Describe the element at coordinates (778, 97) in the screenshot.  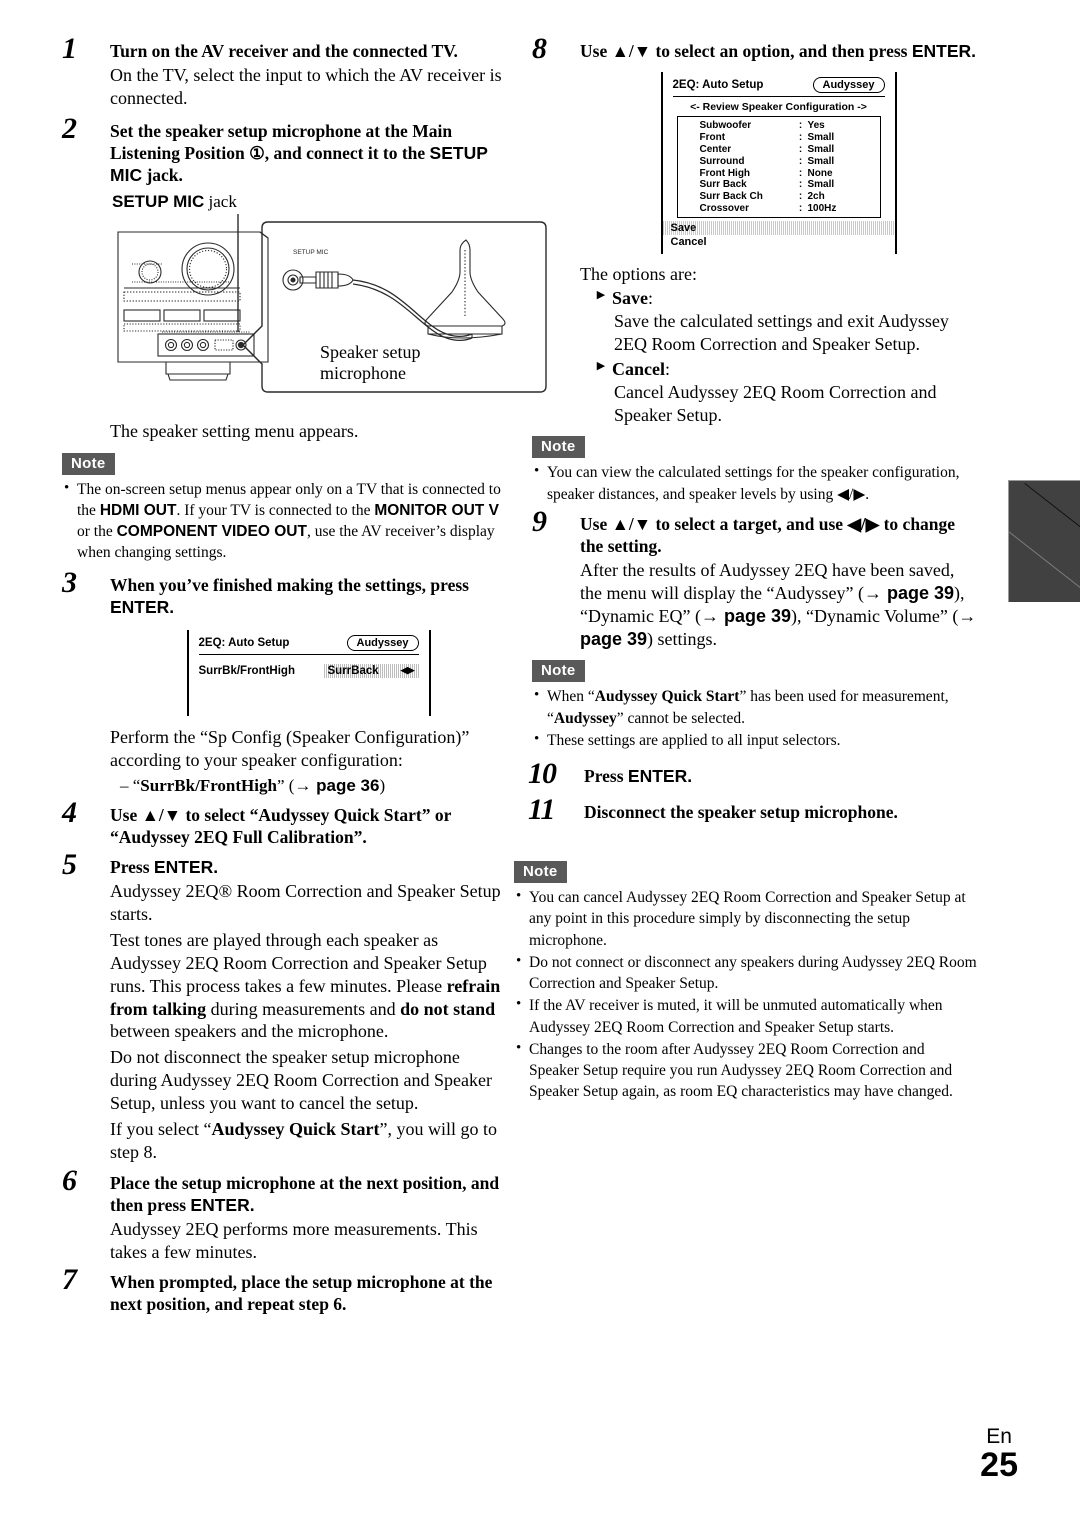
I see `osd8-divider` at that location.